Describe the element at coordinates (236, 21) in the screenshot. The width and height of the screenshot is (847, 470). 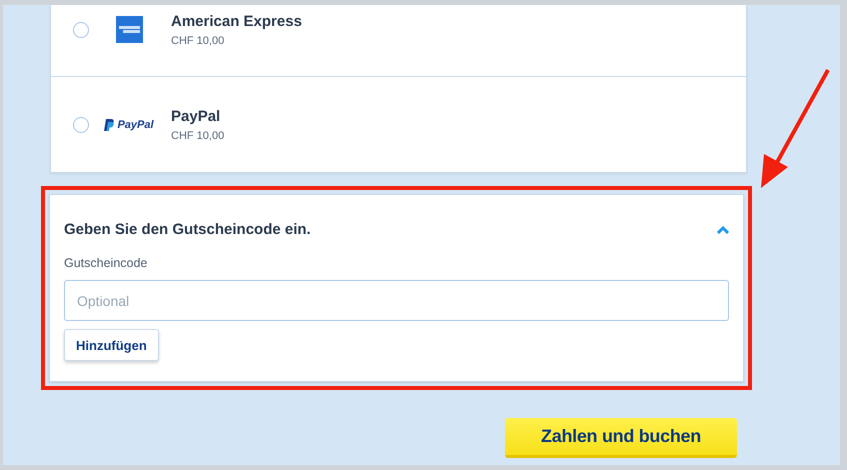
I see `payment-method-name: American Express` at that location.